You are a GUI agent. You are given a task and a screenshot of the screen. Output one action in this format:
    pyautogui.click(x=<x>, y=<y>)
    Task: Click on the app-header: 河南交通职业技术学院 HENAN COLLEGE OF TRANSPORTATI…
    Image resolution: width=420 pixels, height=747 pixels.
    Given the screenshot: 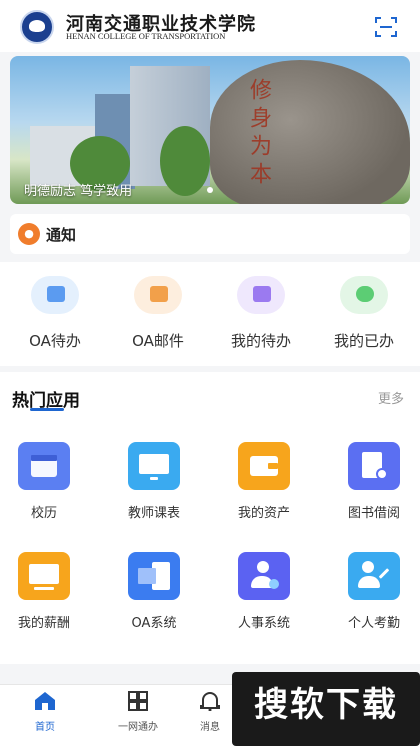 What is the action you would take?
    pyautogui.click(x=210, y=26)
    